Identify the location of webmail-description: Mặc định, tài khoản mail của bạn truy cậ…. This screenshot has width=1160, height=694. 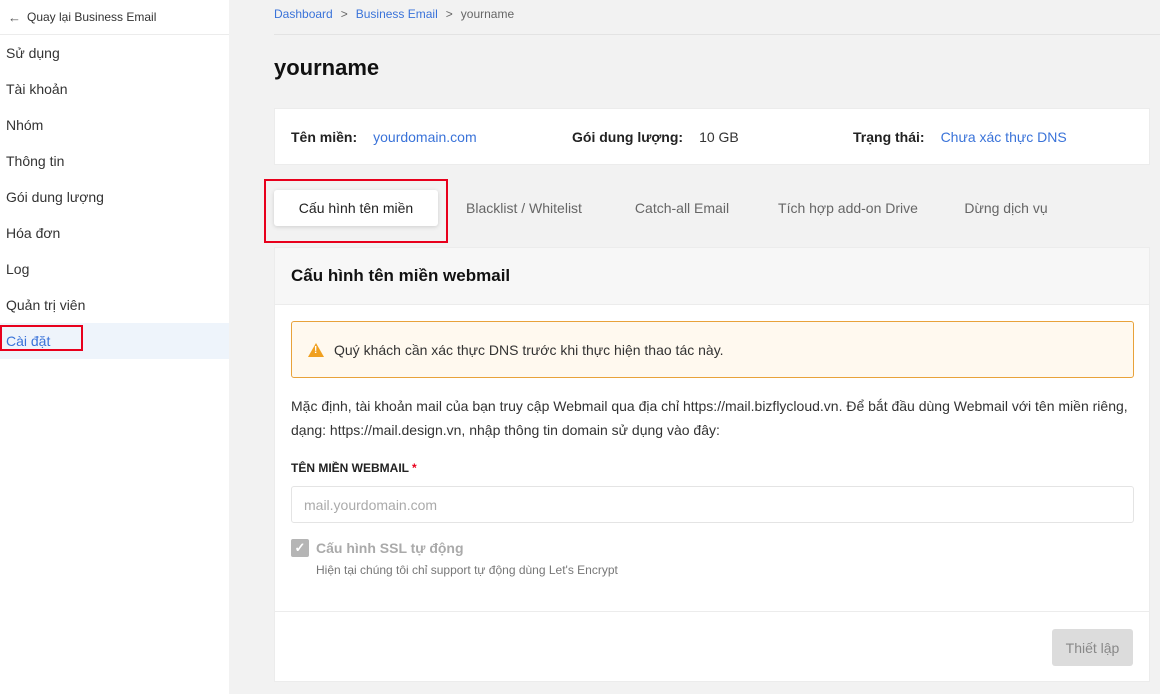
(709, 418).